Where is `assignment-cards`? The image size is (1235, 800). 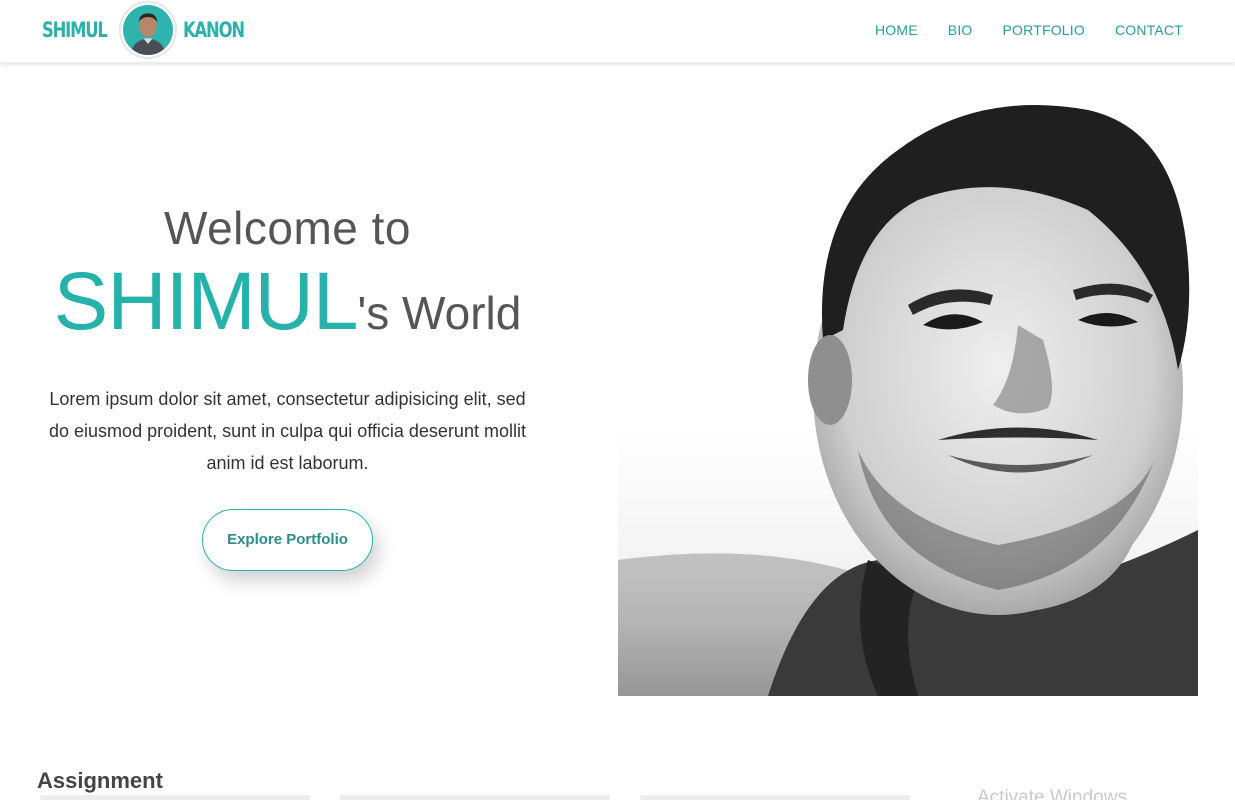 assignment-cards is located at coordinates (475, 797).